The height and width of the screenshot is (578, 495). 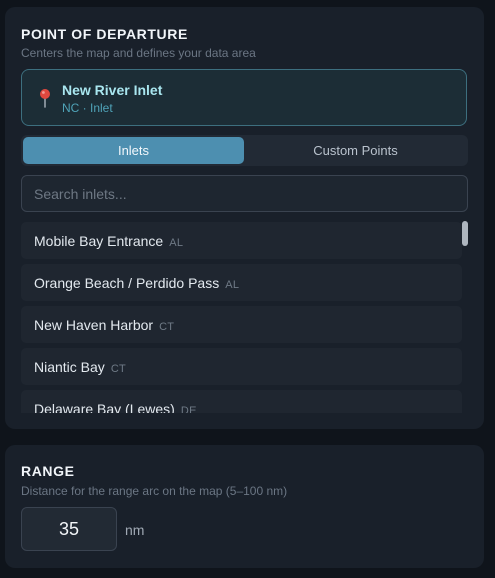 I want to click on selected-departure-card: New River Inlet NC · Inlet, so click(x=244, y=97).